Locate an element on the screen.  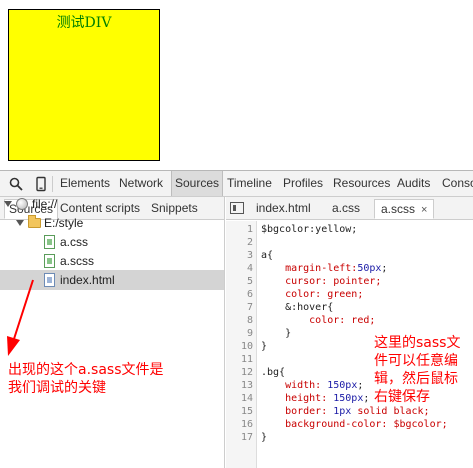
code-token: 1px is located at coordinates (342, 411).